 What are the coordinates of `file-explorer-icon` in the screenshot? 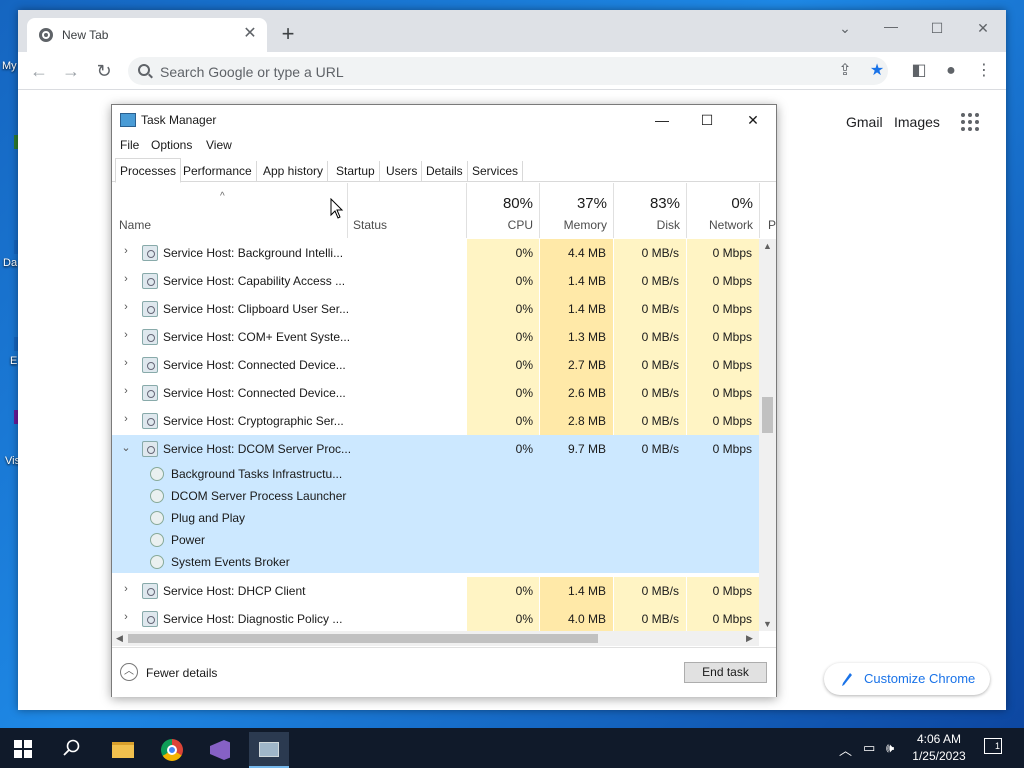 It's located at (122, 750).